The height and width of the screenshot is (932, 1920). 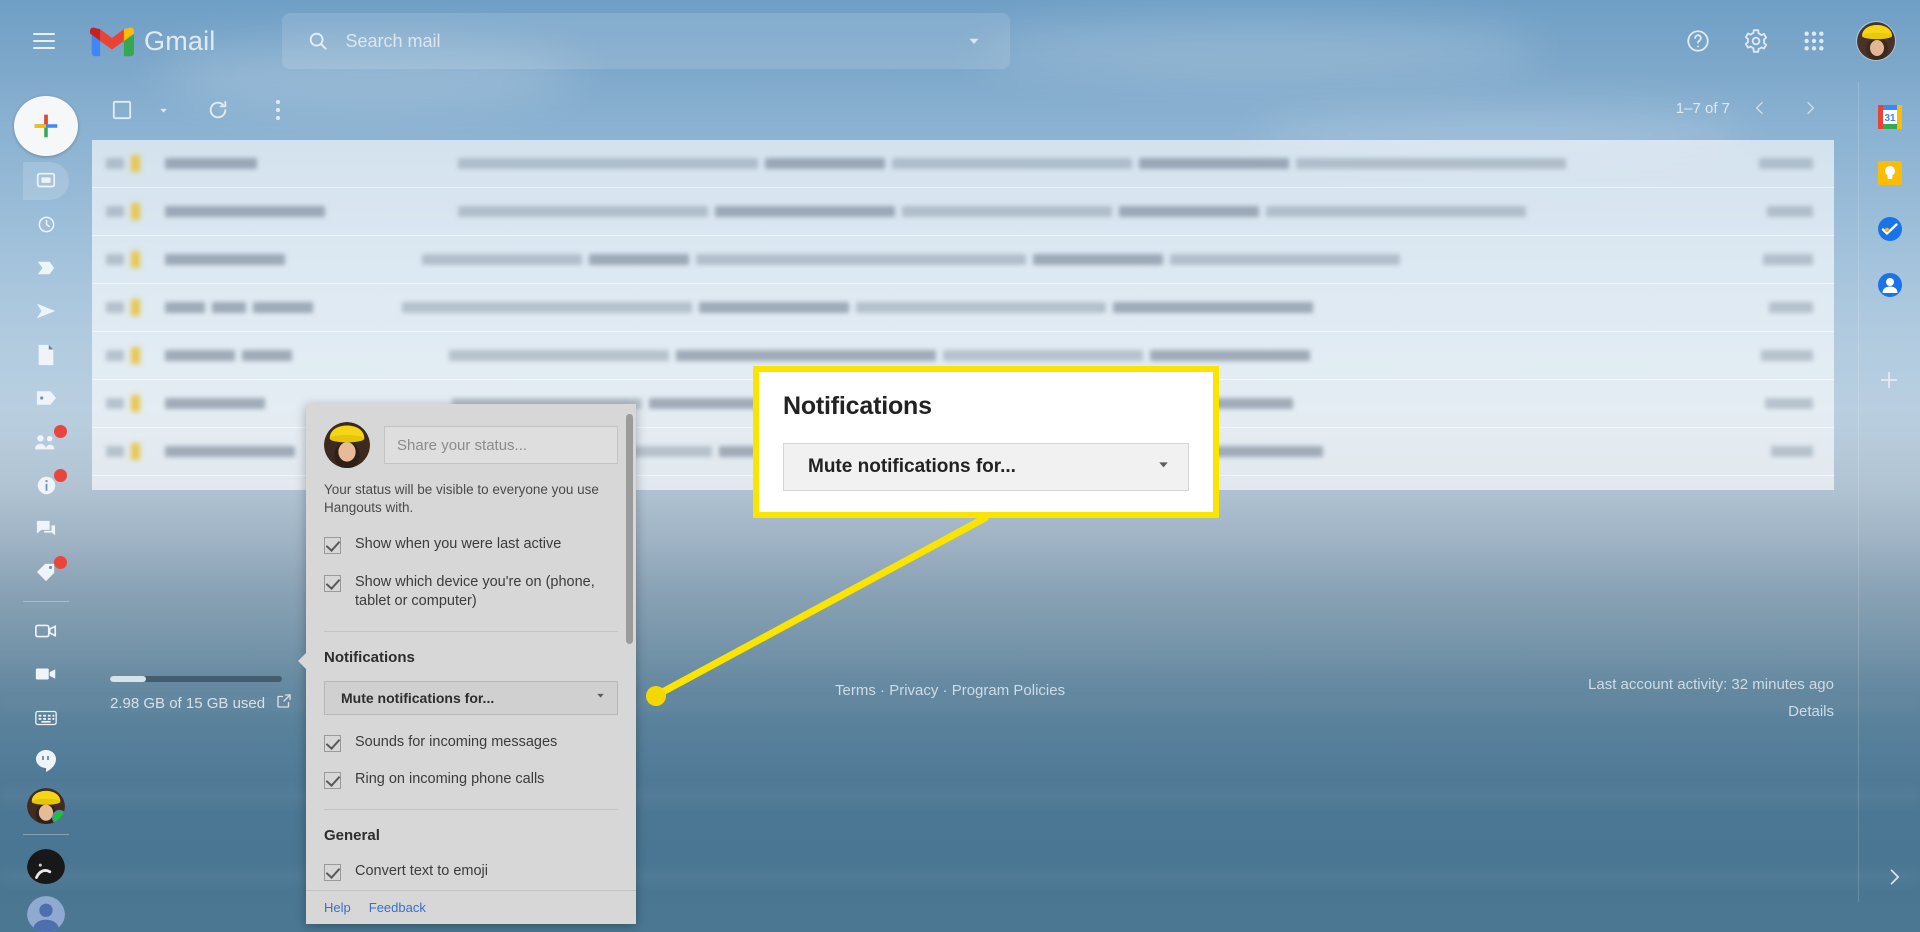 What do you see at coordinates (352, 836) in the screenshot?
I see `general-section-title: General` at bounding box center [352, 836].